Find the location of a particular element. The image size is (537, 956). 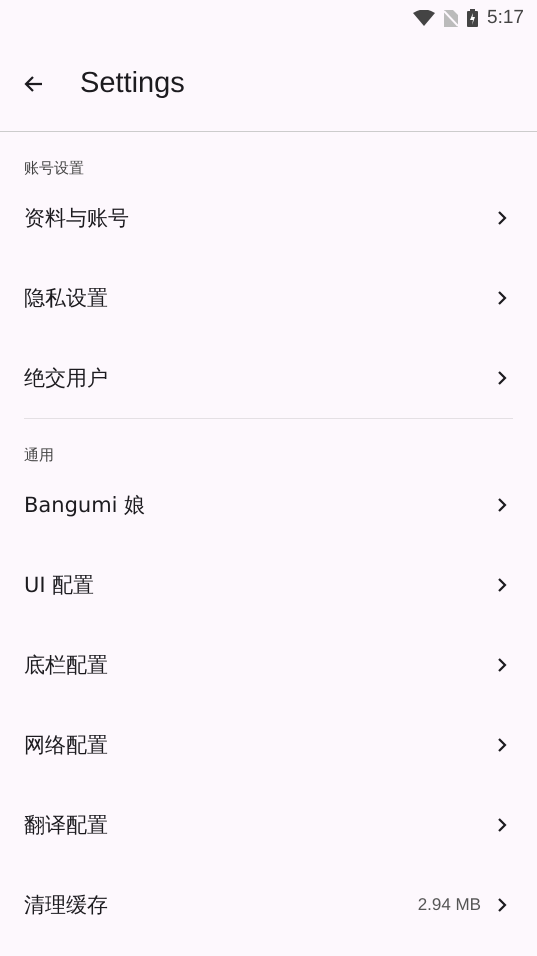

no-sim-icon is located at coordinates (451, 18).